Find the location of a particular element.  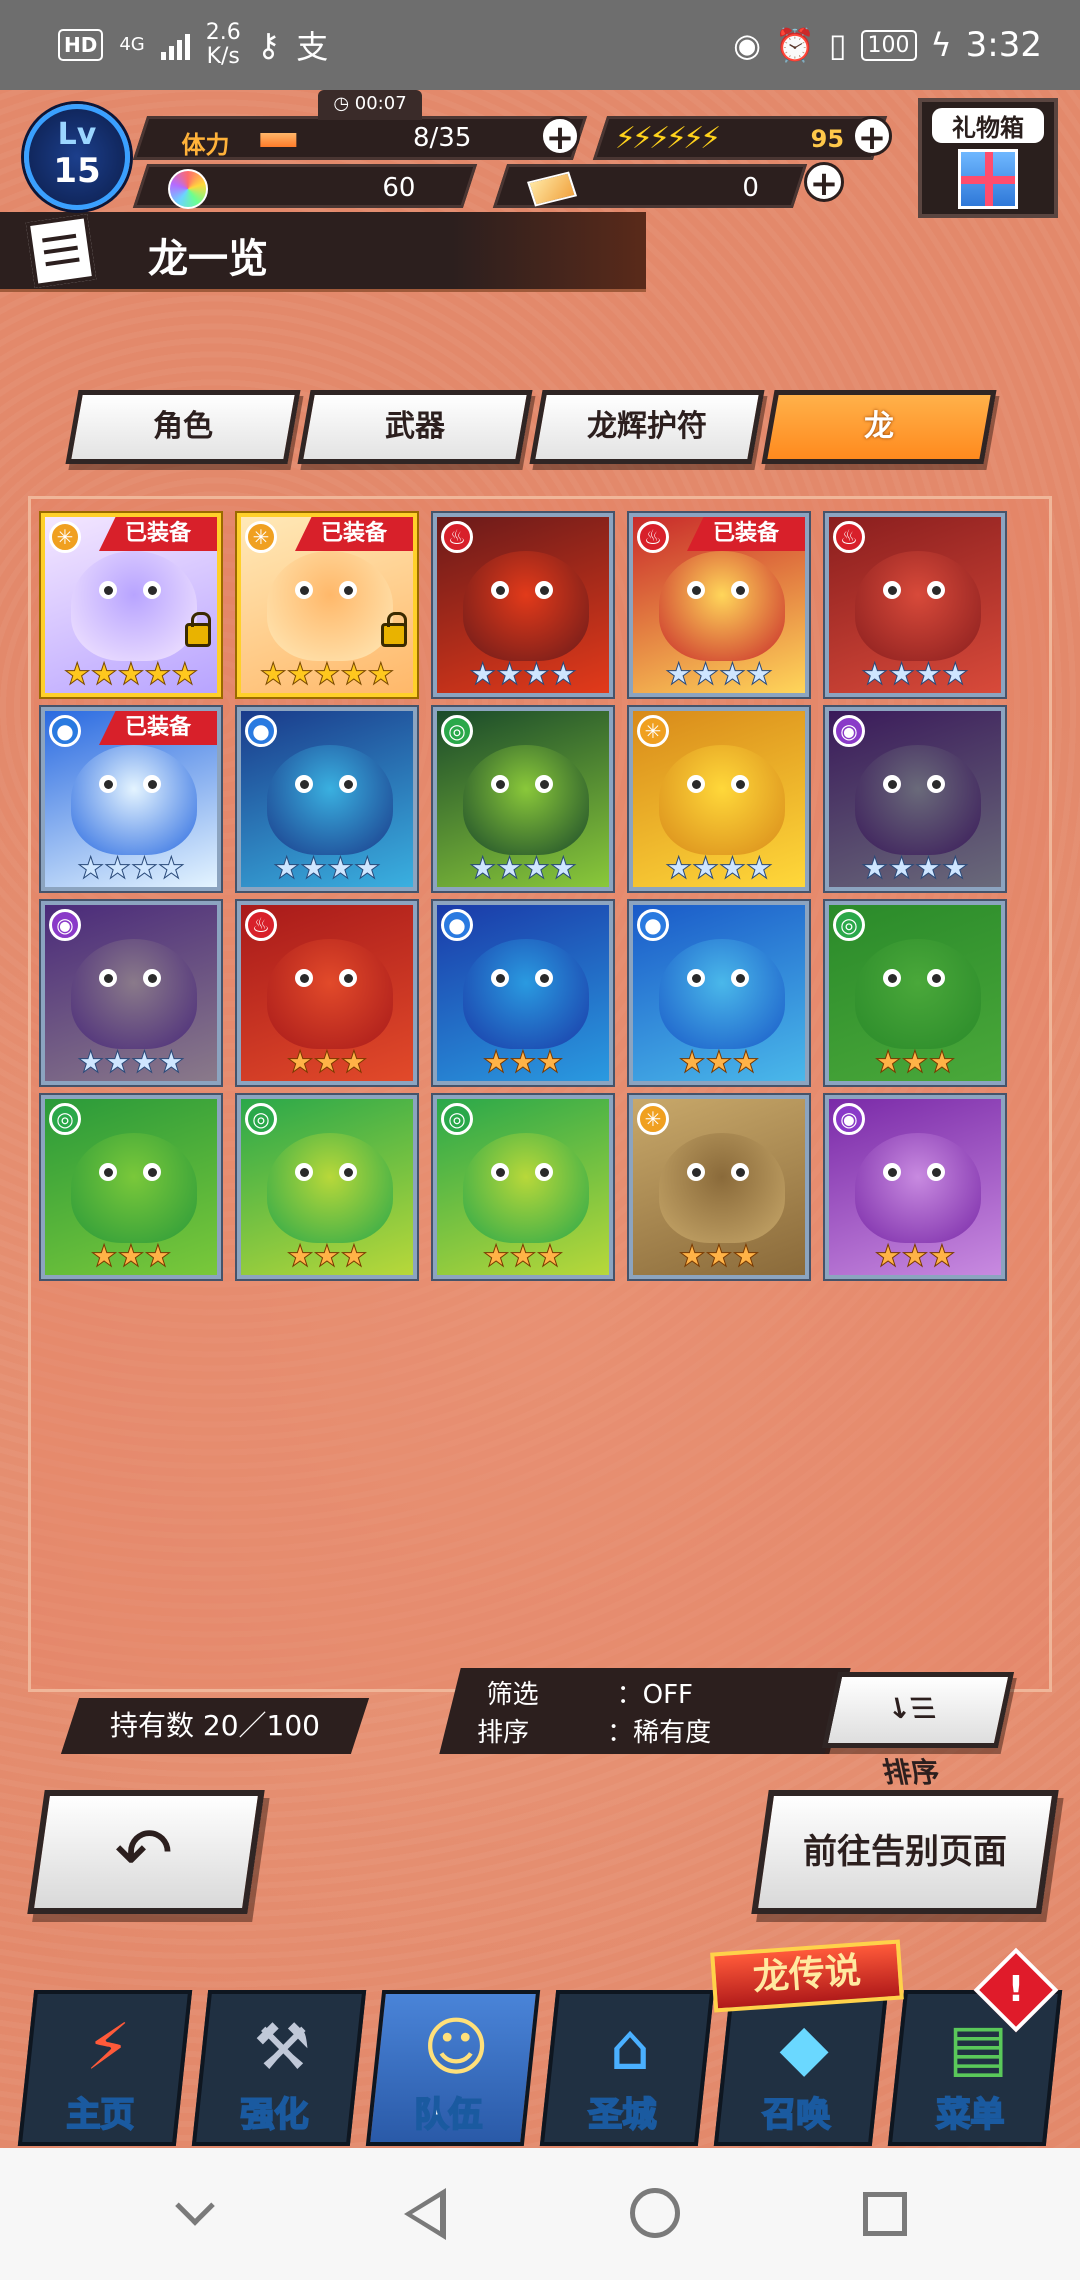

tab-dragons: 龙 is located at coordinates (879, 427).